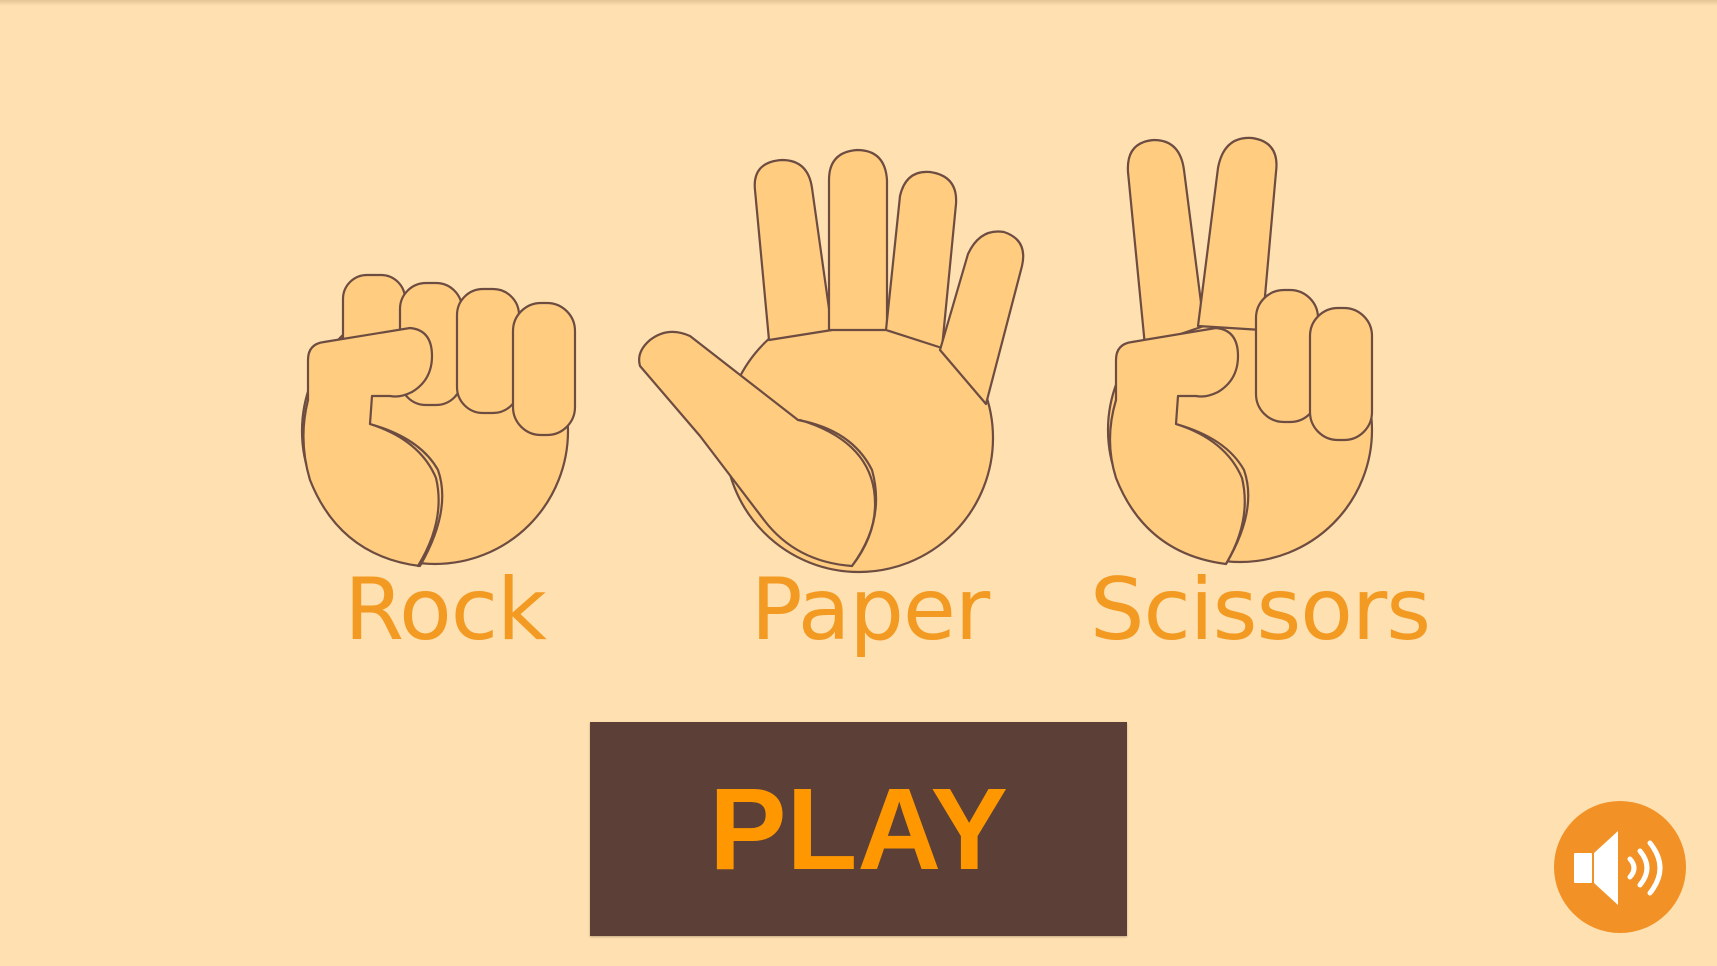 Image resolution: width=1717 pixels, height=966 pixels. I want to click on scissors-finger-pinky, so click(1341, 374).